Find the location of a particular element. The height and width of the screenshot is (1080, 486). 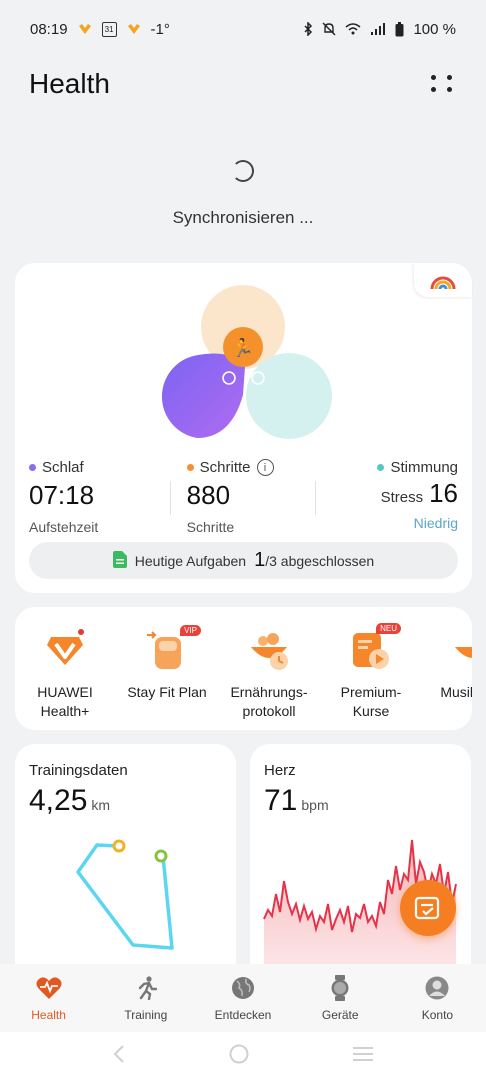

task-checklist-fab is located at coordinates (428, 908).